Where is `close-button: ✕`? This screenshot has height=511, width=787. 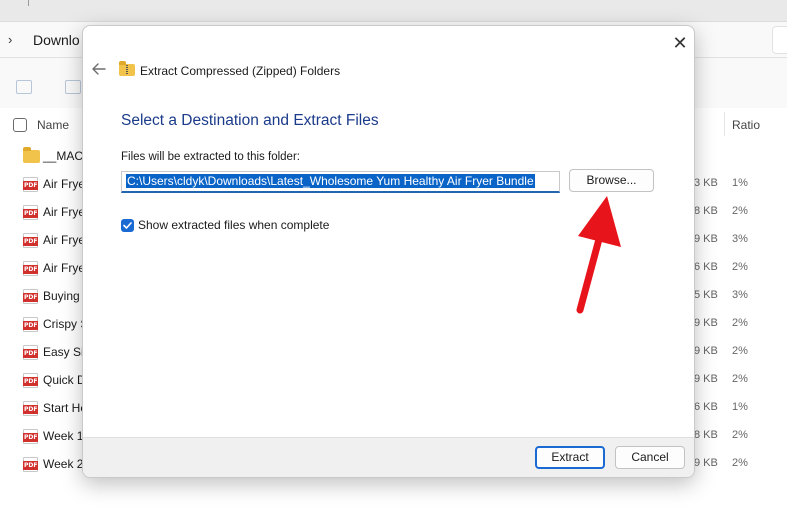 close-button: ✕ is located at coordinates (680, 43).